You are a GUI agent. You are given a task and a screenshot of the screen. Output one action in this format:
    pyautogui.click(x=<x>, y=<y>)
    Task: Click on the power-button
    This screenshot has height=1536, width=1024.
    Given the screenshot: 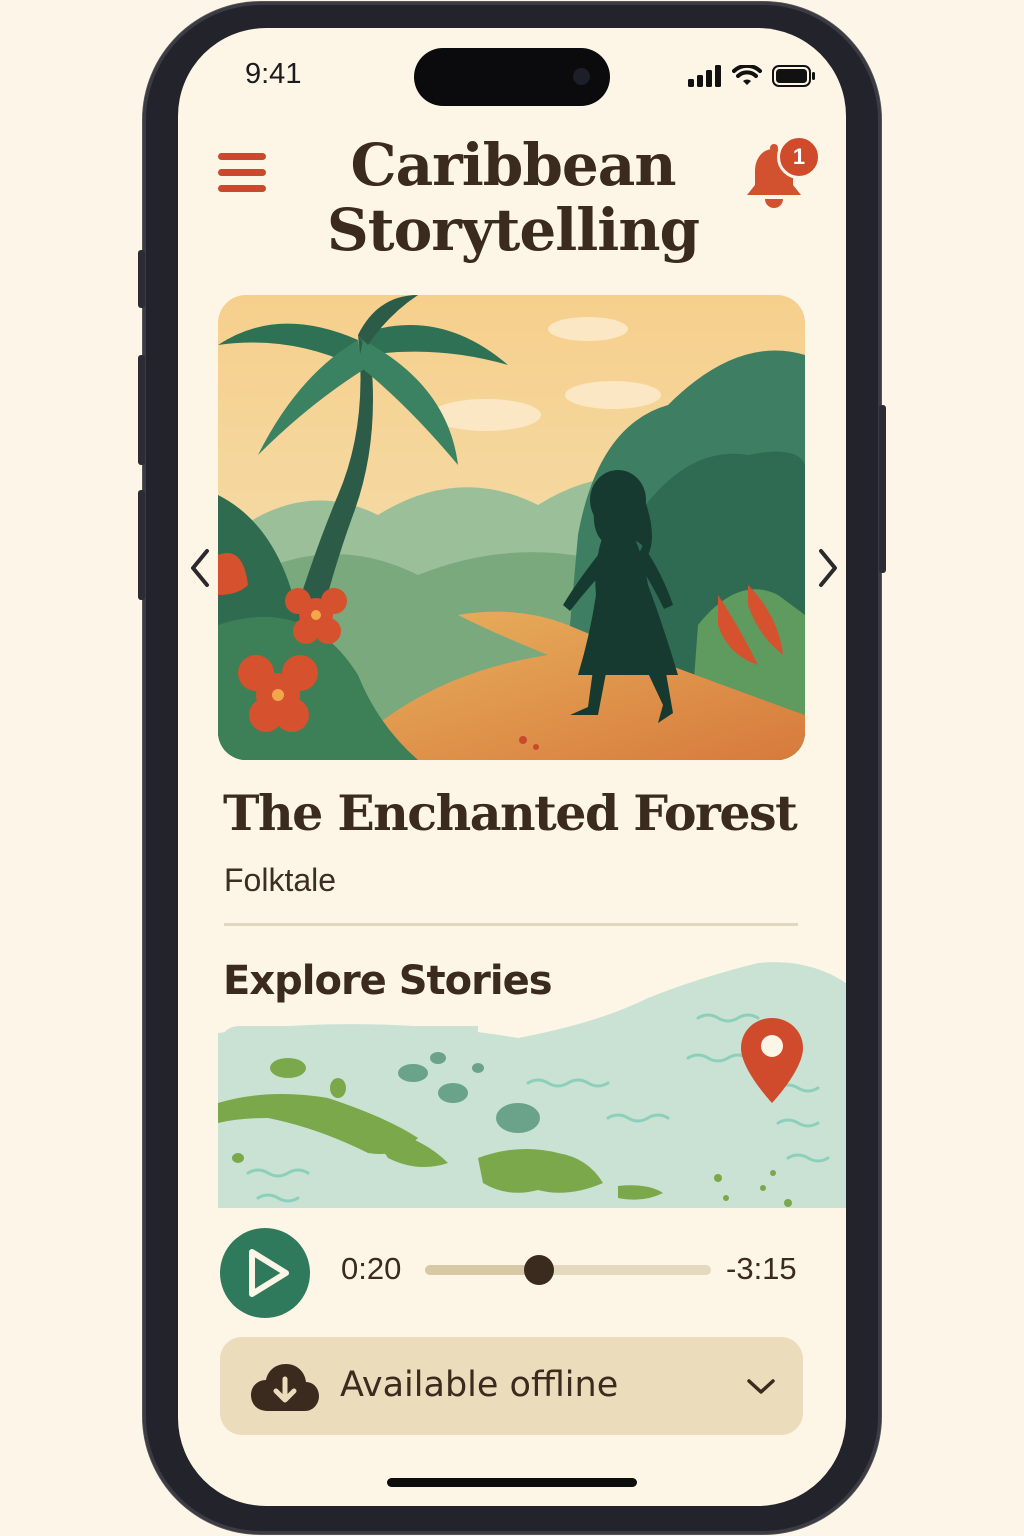 What is the action you would take?
    pyautogui.click(x=882, y=489)
    